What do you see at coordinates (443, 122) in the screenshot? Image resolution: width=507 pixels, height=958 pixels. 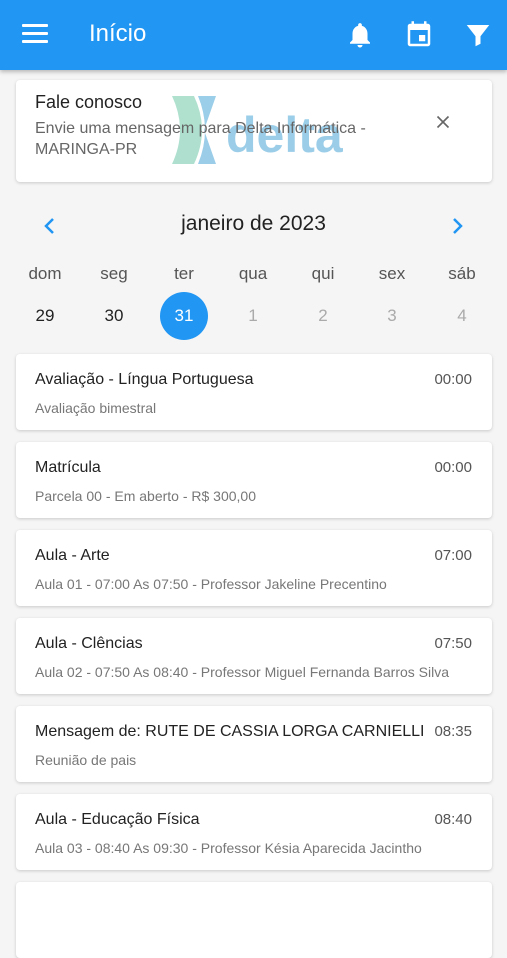 I see `close-icon` at bounding box center [443, 122].